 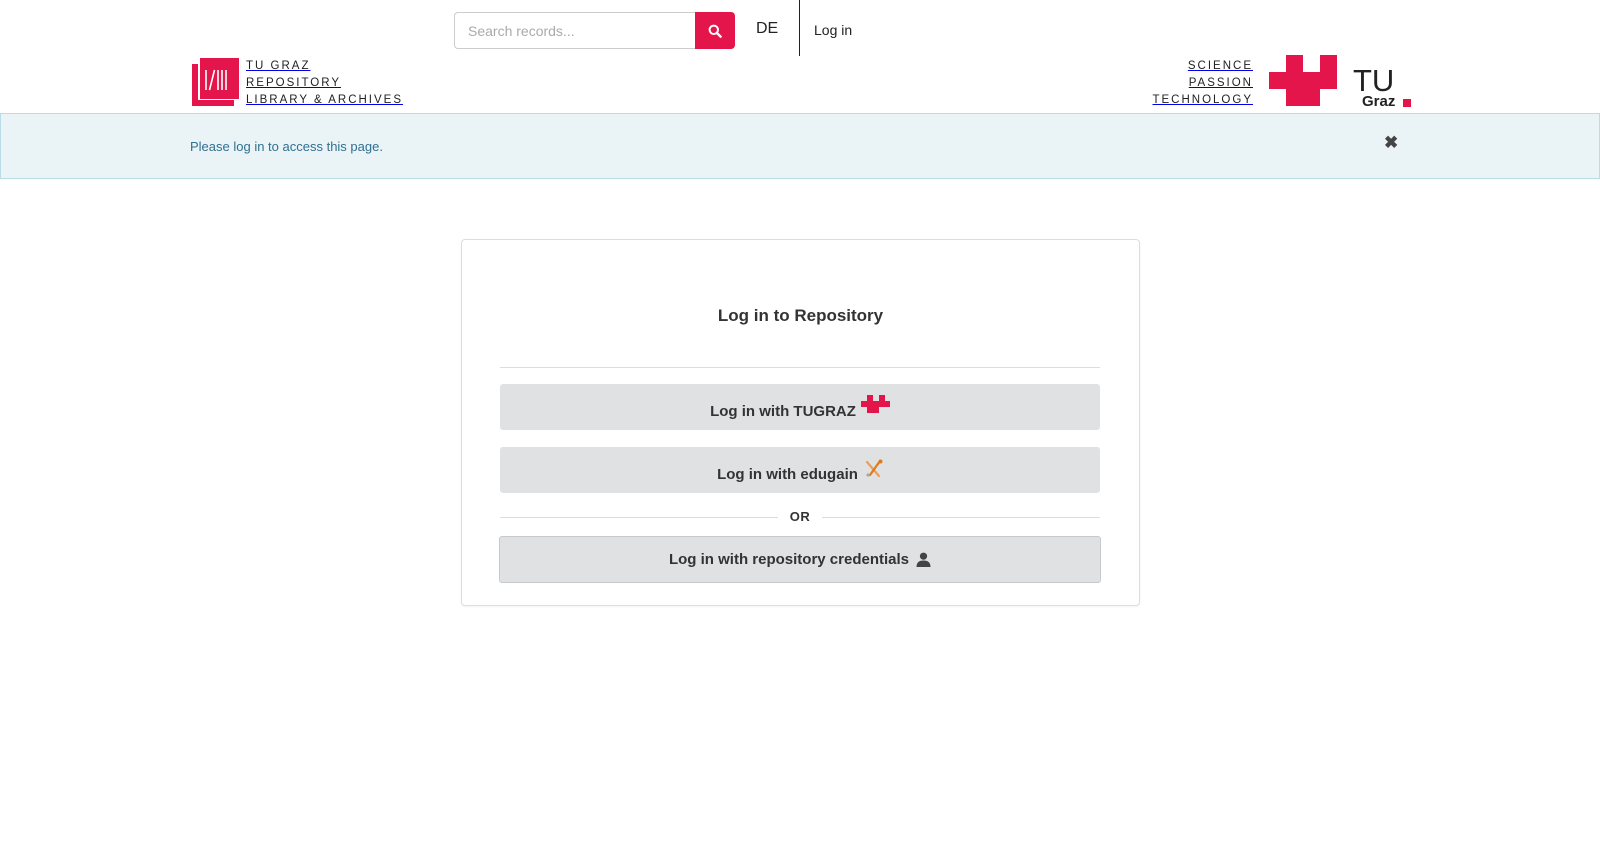 I want to click on user-icon, so click(x=923, y=559).